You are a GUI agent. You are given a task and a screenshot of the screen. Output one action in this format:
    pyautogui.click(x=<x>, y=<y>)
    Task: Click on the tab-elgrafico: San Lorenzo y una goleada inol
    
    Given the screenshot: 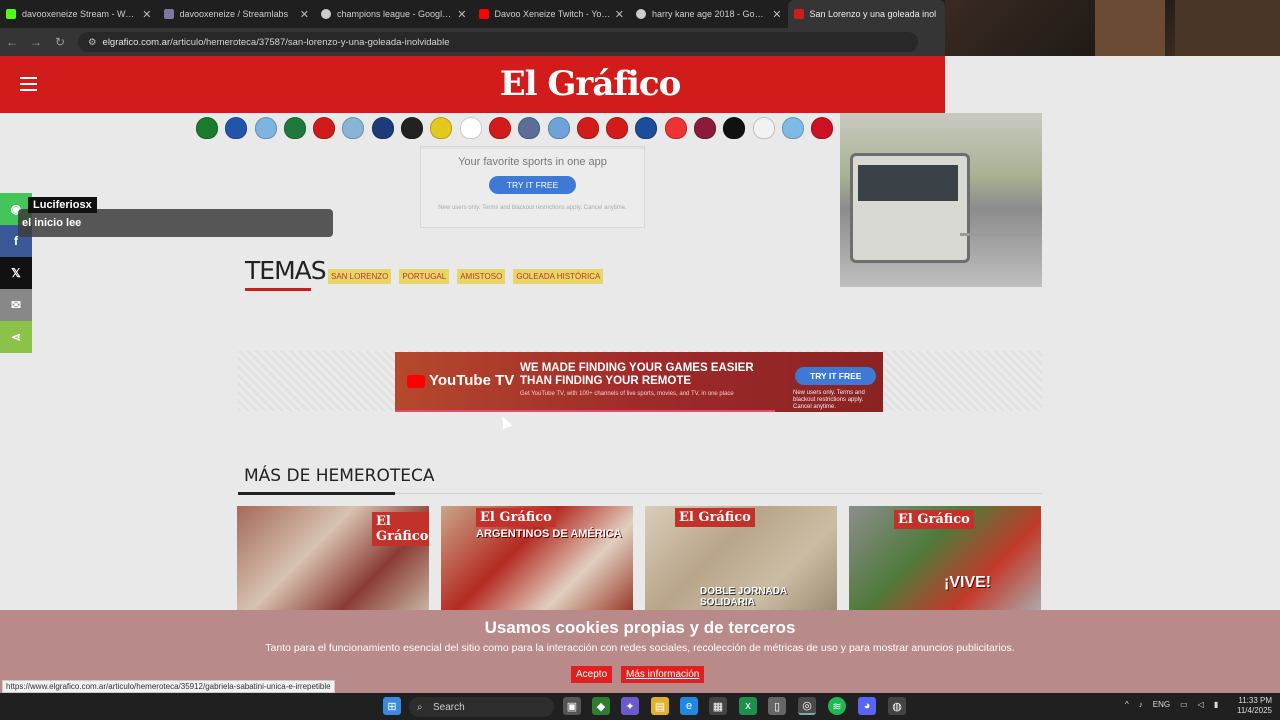 What is the action you would take?
    pyautogui.click(x=866, y=14)
    